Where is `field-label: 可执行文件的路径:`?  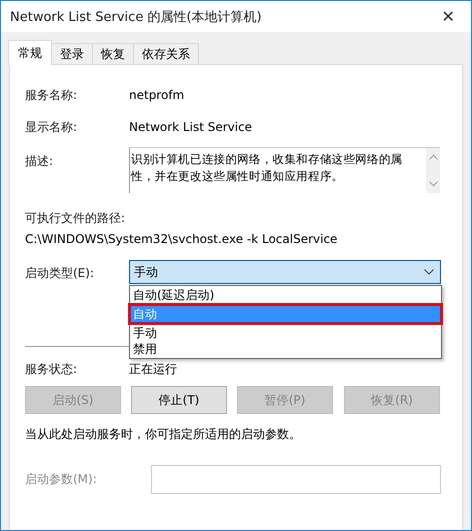 field-label: 可执行文件的路径: is located at coordinates (75, 218).